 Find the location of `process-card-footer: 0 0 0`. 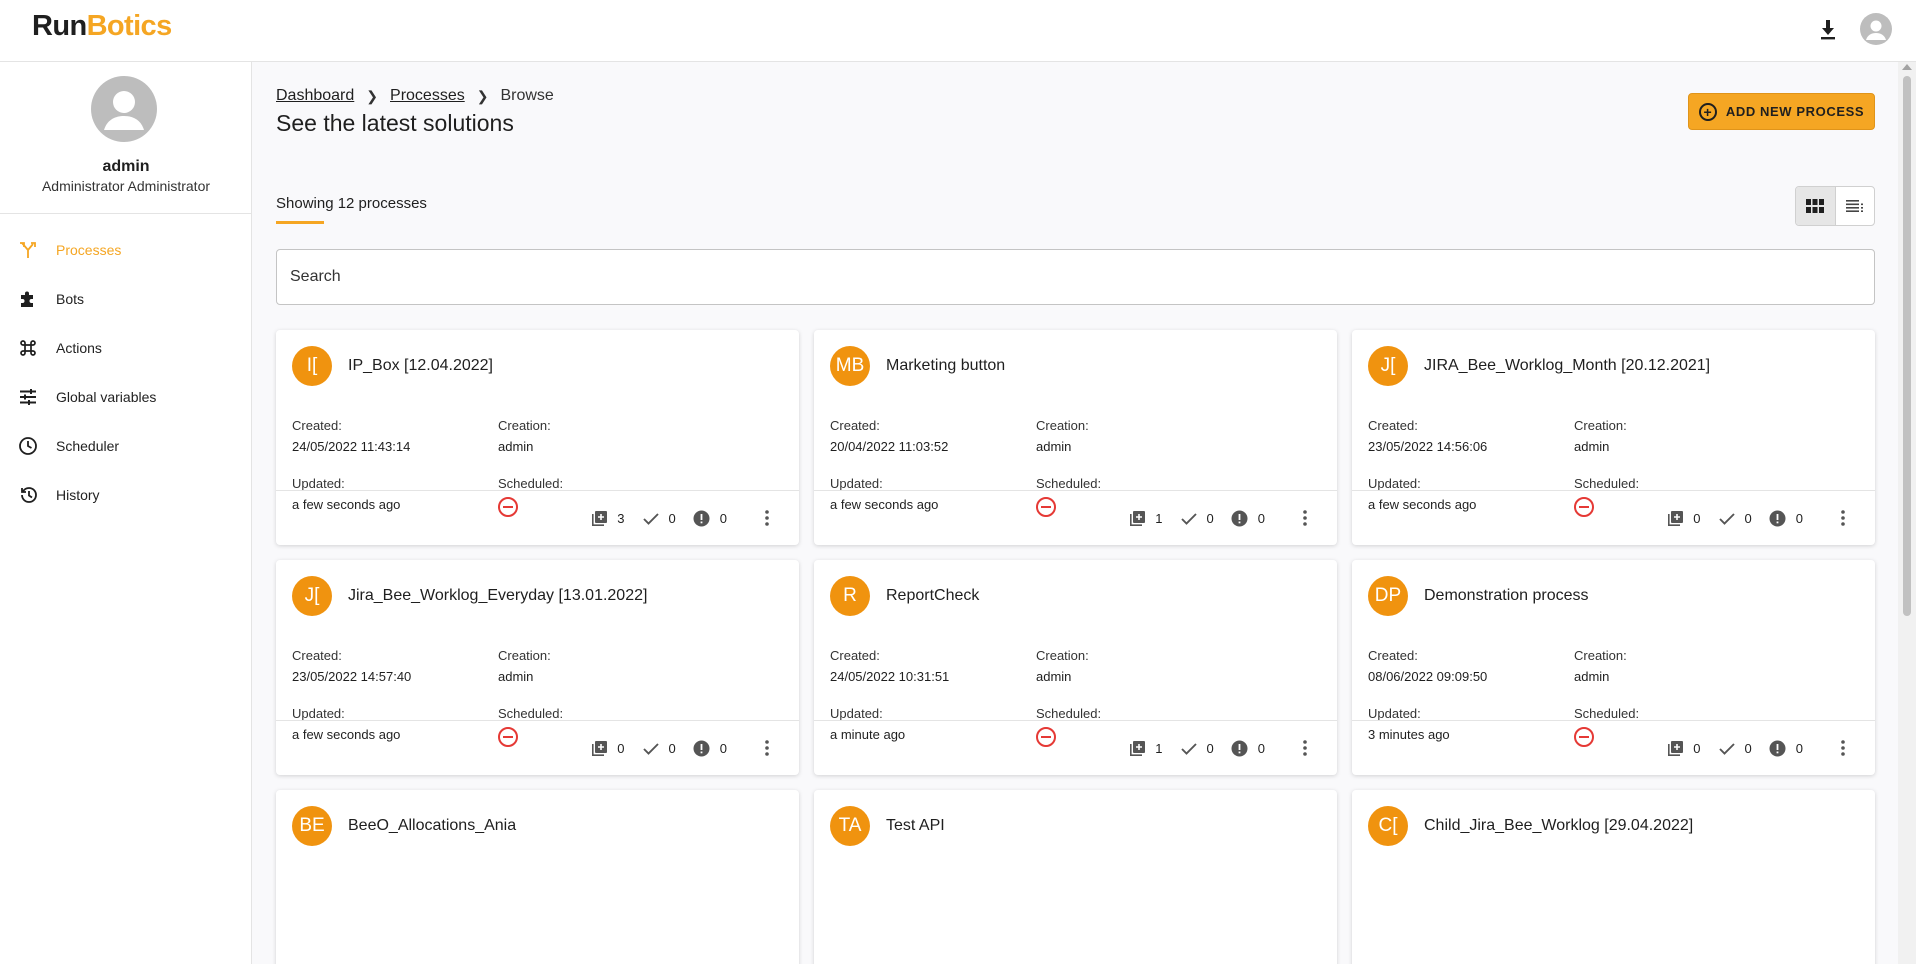

process-card-footer: 0 0 0 is located at coordinates (678, 748).